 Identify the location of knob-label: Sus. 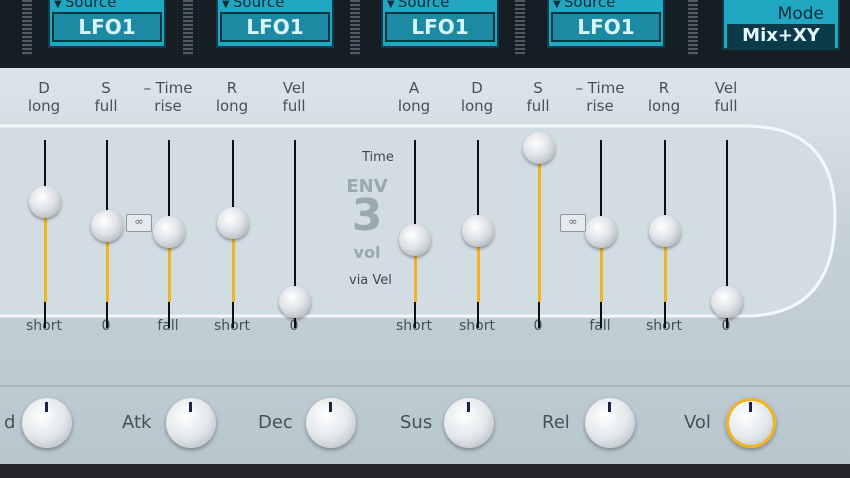
(416, 422).